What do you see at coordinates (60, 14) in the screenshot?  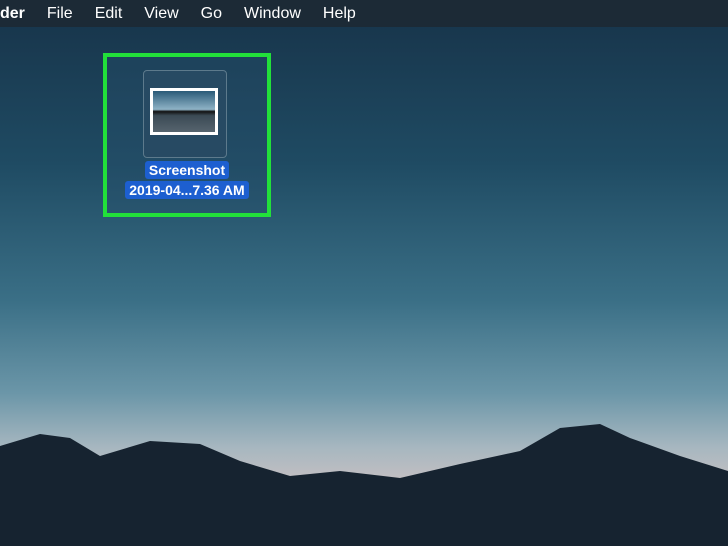 I see `menu-file: File` at bounding box center [60, 14].